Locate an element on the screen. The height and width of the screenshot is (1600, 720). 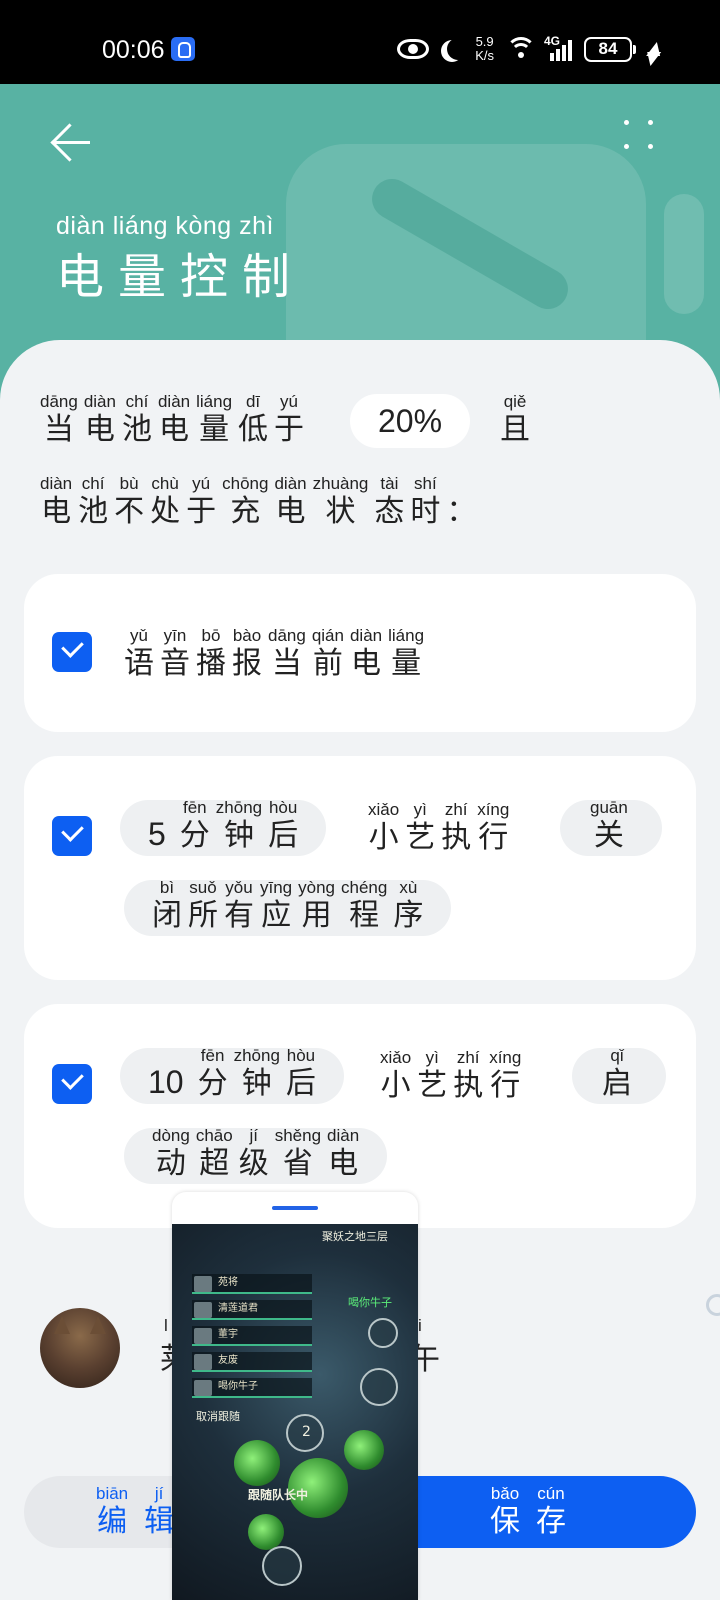
hanzi: 启 is located at coordinates (617, 1083).